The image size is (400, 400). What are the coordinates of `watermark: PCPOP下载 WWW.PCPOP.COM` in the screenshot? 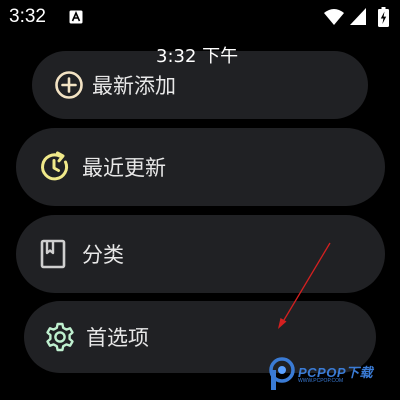 It's located at (332, 374).